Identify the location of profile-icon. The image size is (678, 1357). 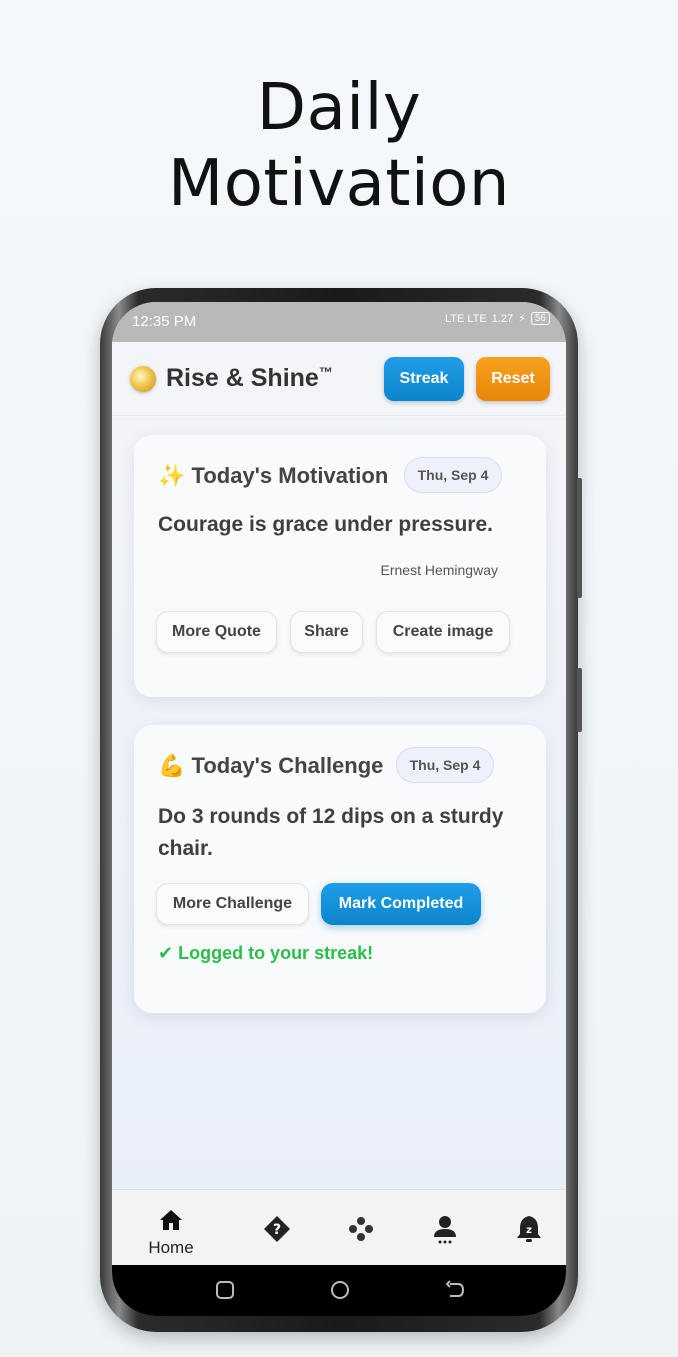
(445, 1230).